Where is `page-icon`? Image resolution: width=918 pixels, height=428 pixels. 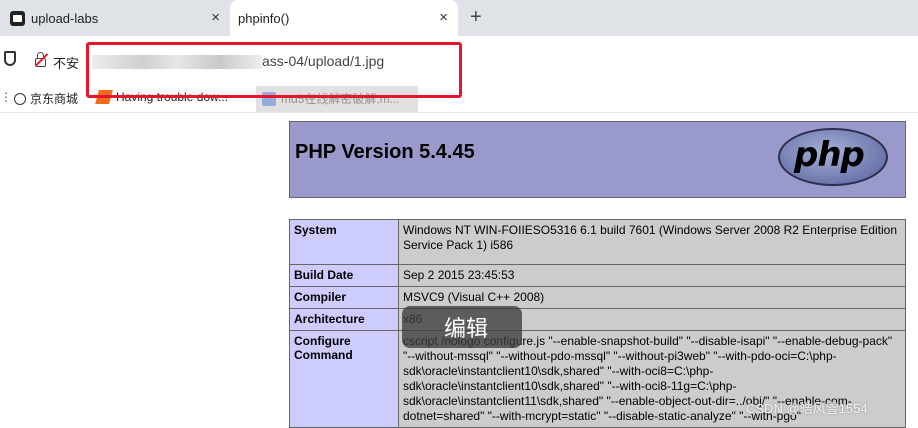 page-icon is located at coordinates (17, 18).